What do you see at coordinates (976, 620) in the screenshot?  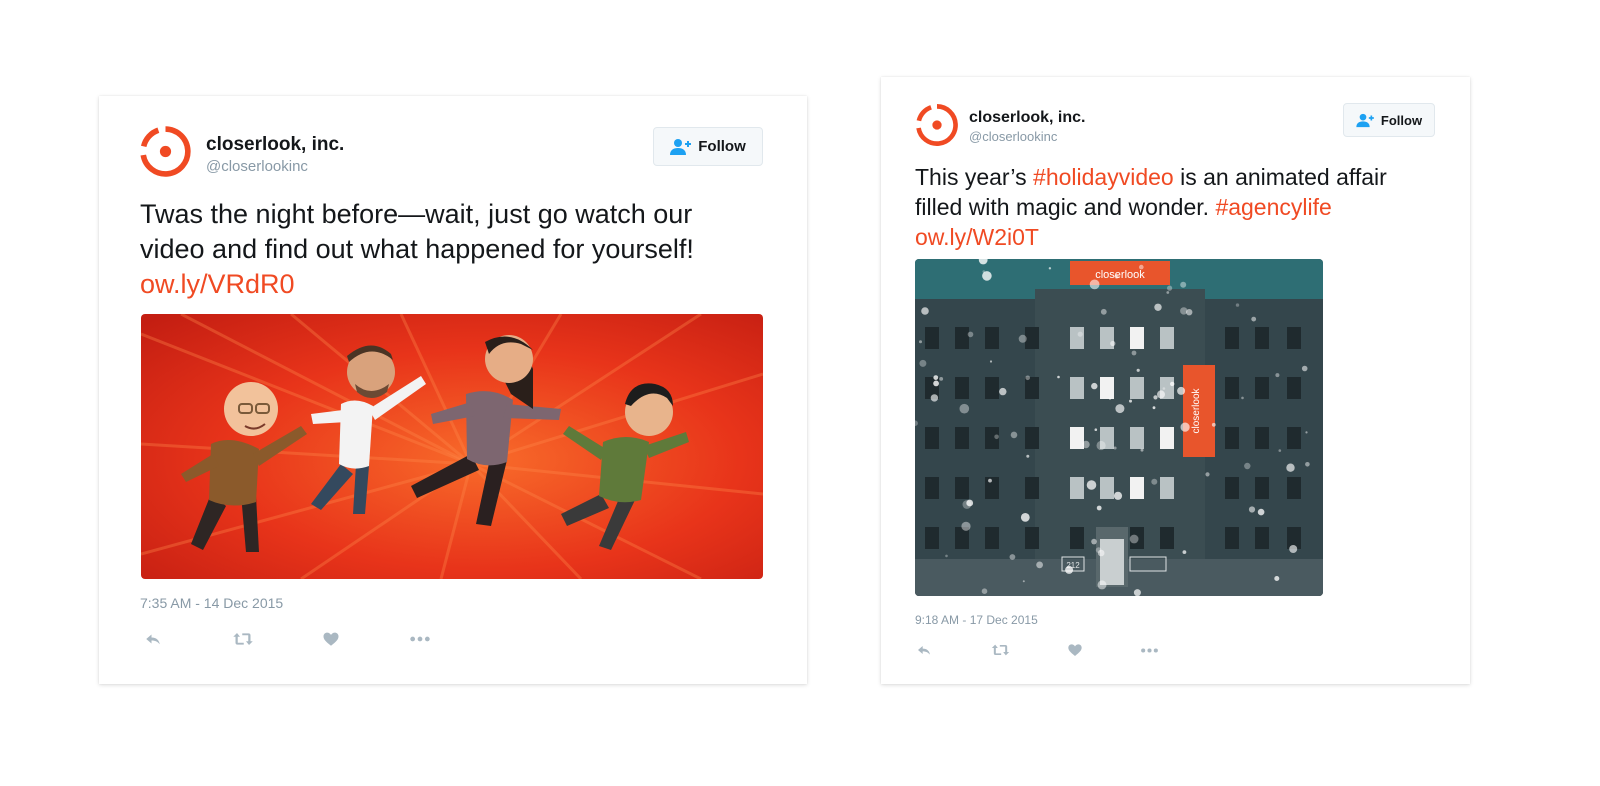 I see `tweet-timestamp: 9:18 AM - 17 Dec 2015` at bounding box center [976, 620].